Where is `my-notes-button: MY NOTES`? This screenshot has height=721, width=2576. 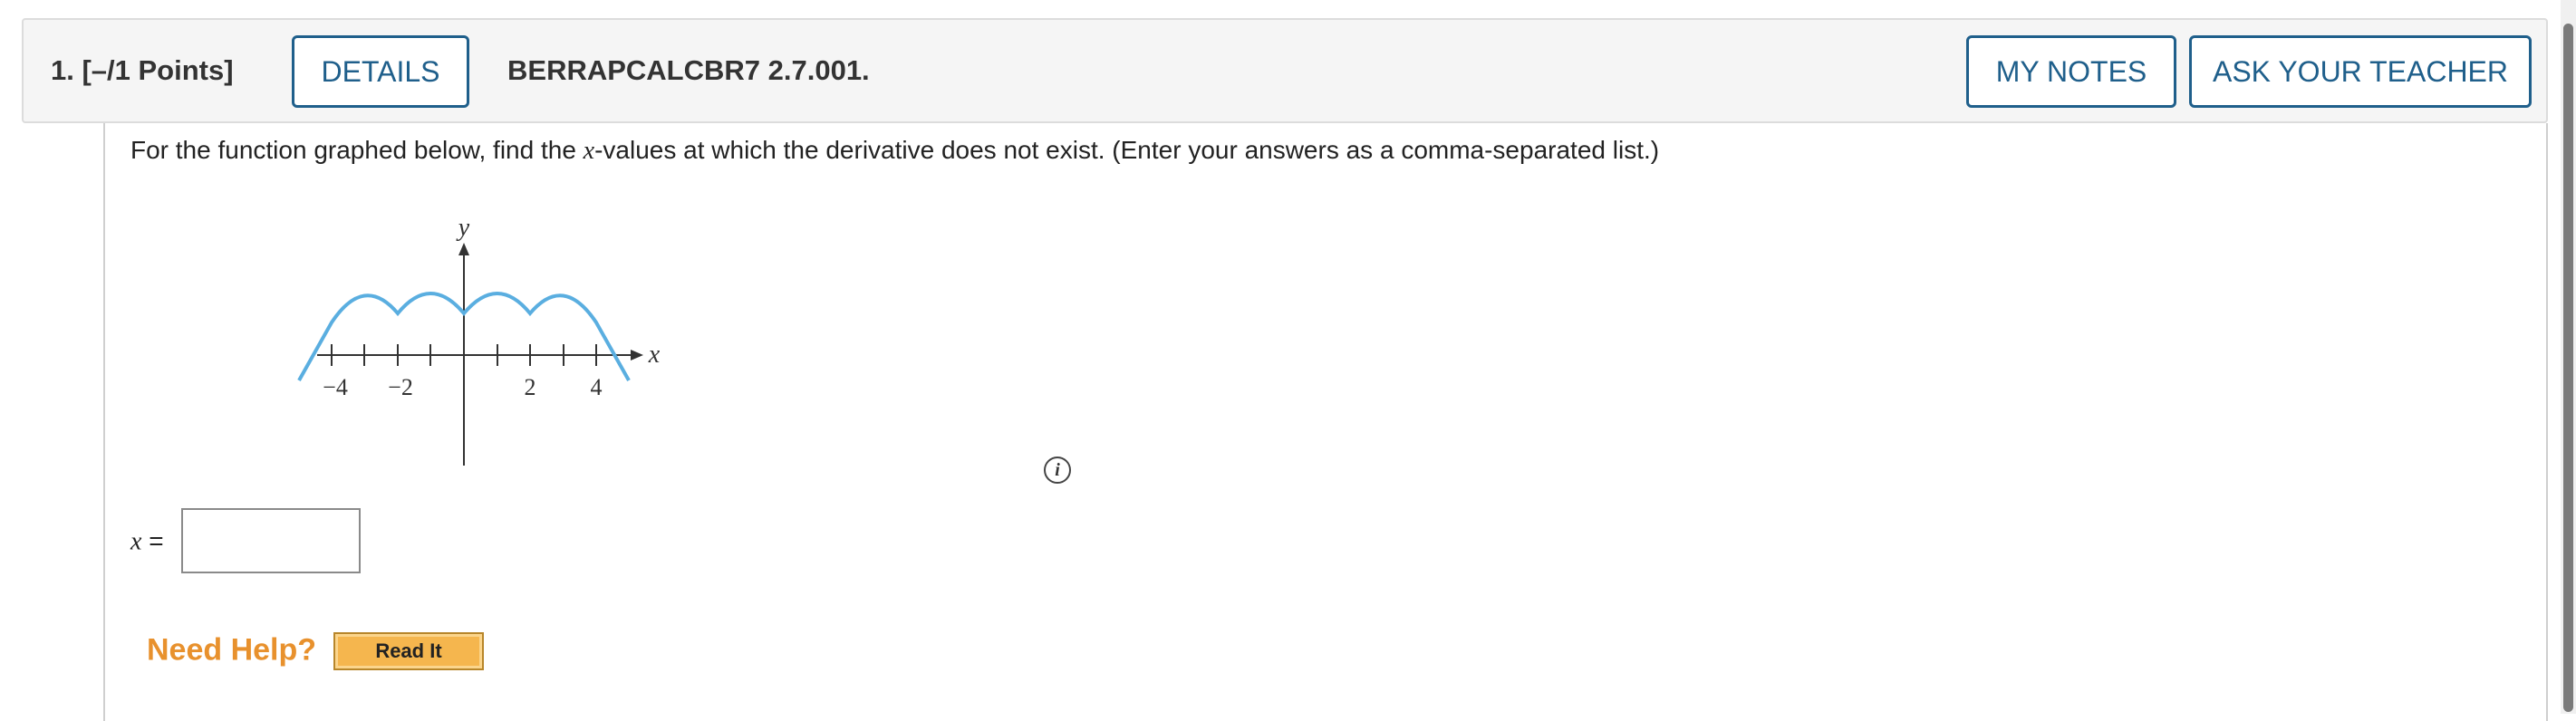 my-notes-button: MY NOTES is located at coordinates (2071, 71).